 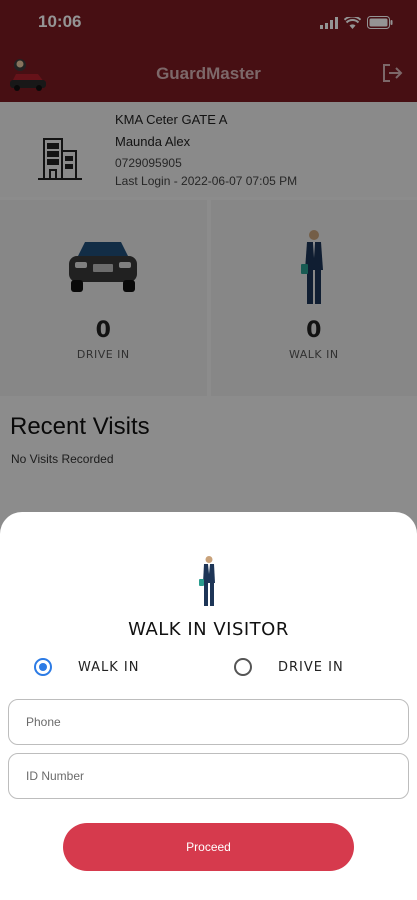 What do you see at coordinates (208, 629) in the screenshot?
I see `sheet-title: WALK IN VISITOR` at bounding box center [208, 629].